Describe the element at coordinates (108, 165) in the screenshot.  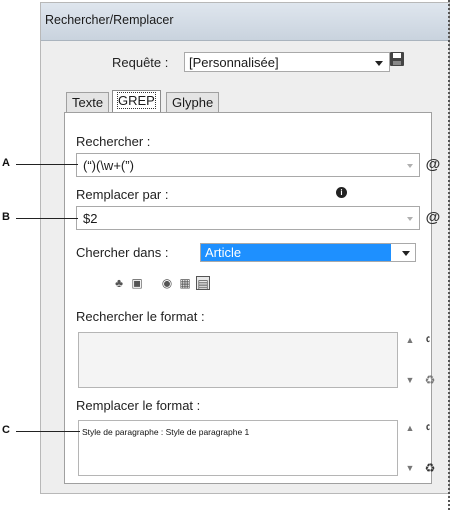
I see `search-value: (“)(\w+(”)` at that location.